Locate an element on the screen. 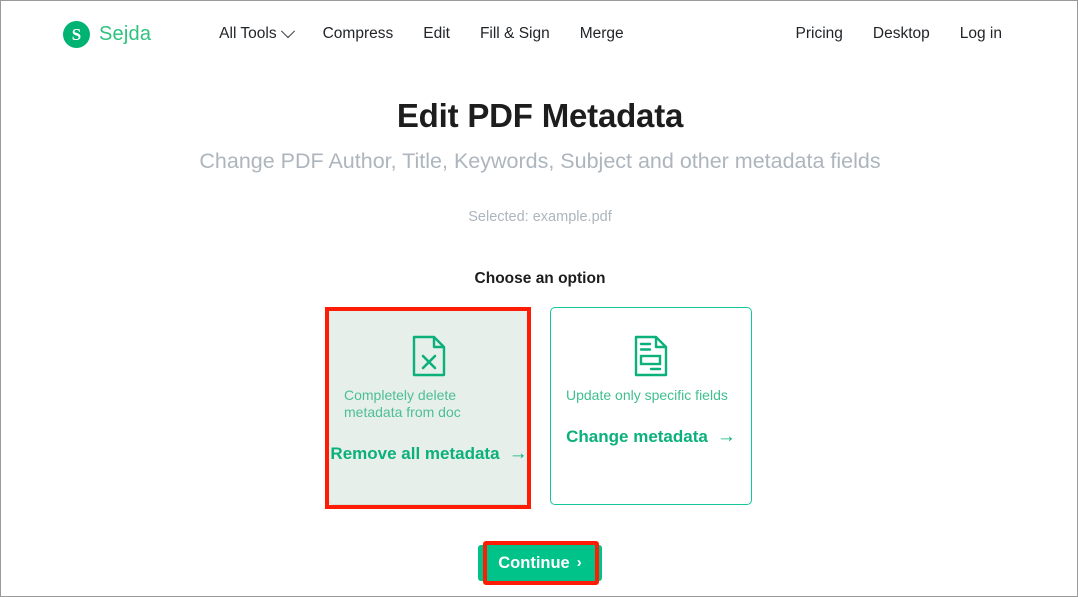 This screenshot has width=1078, height=597. option-card-action: Change metadata → is located at coordinates (651, 436).